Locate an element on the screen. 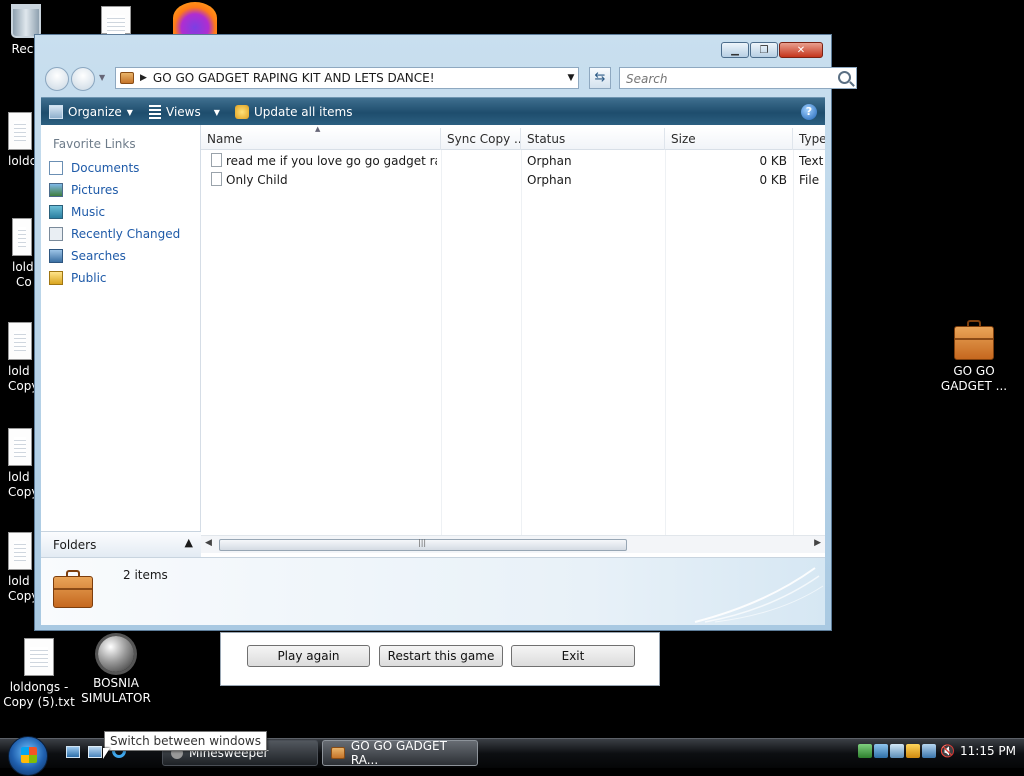  folder-icon is located at coordinates (338, 753).